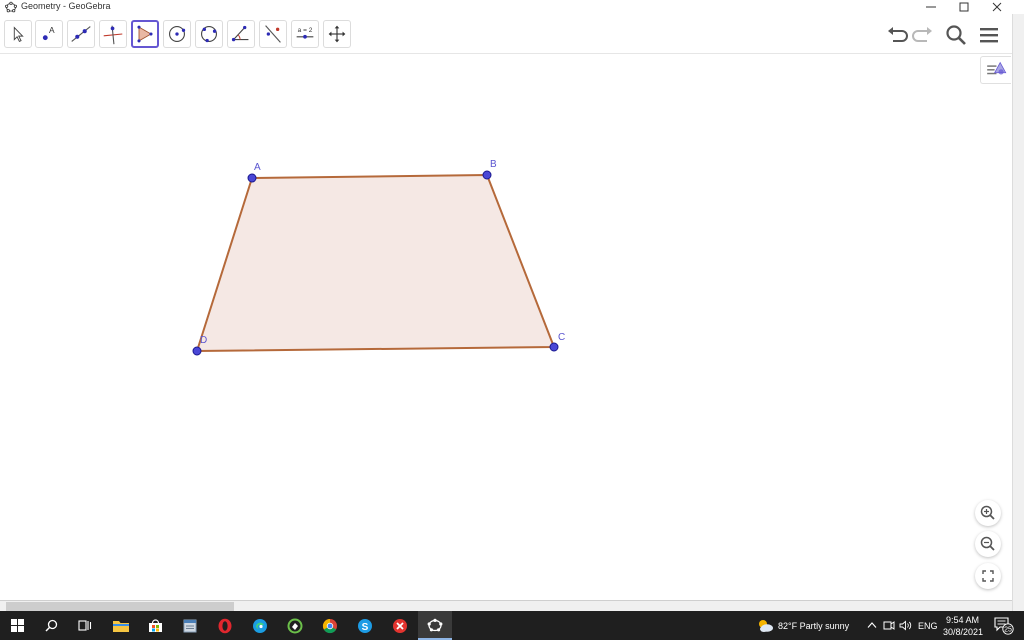 The height and width of the screenshot is (640, 1024). Describe the element at coordinates (962, 620) in the screenshot. I see `clock-time: 9:54 AM` at that location.